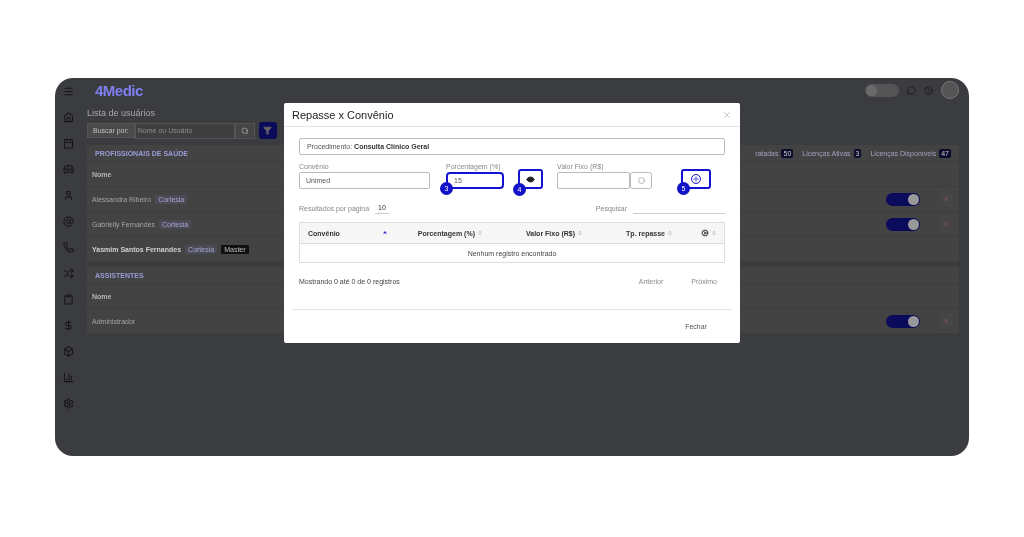 This screenshot has height=537, width=1024. What do you see at coordinates (593, 180) in the screenshot?
I see `fixed-value-field` at bounding box center [593, 180].